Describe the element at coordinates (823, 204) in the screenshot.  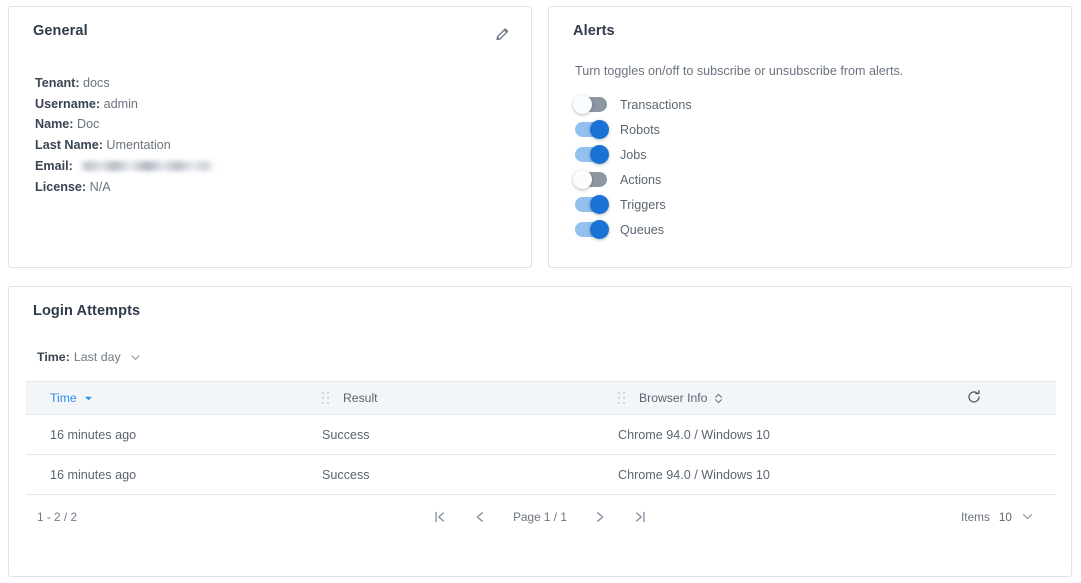
I see `alert-toggle-row-triggers: Triggers` at that location.